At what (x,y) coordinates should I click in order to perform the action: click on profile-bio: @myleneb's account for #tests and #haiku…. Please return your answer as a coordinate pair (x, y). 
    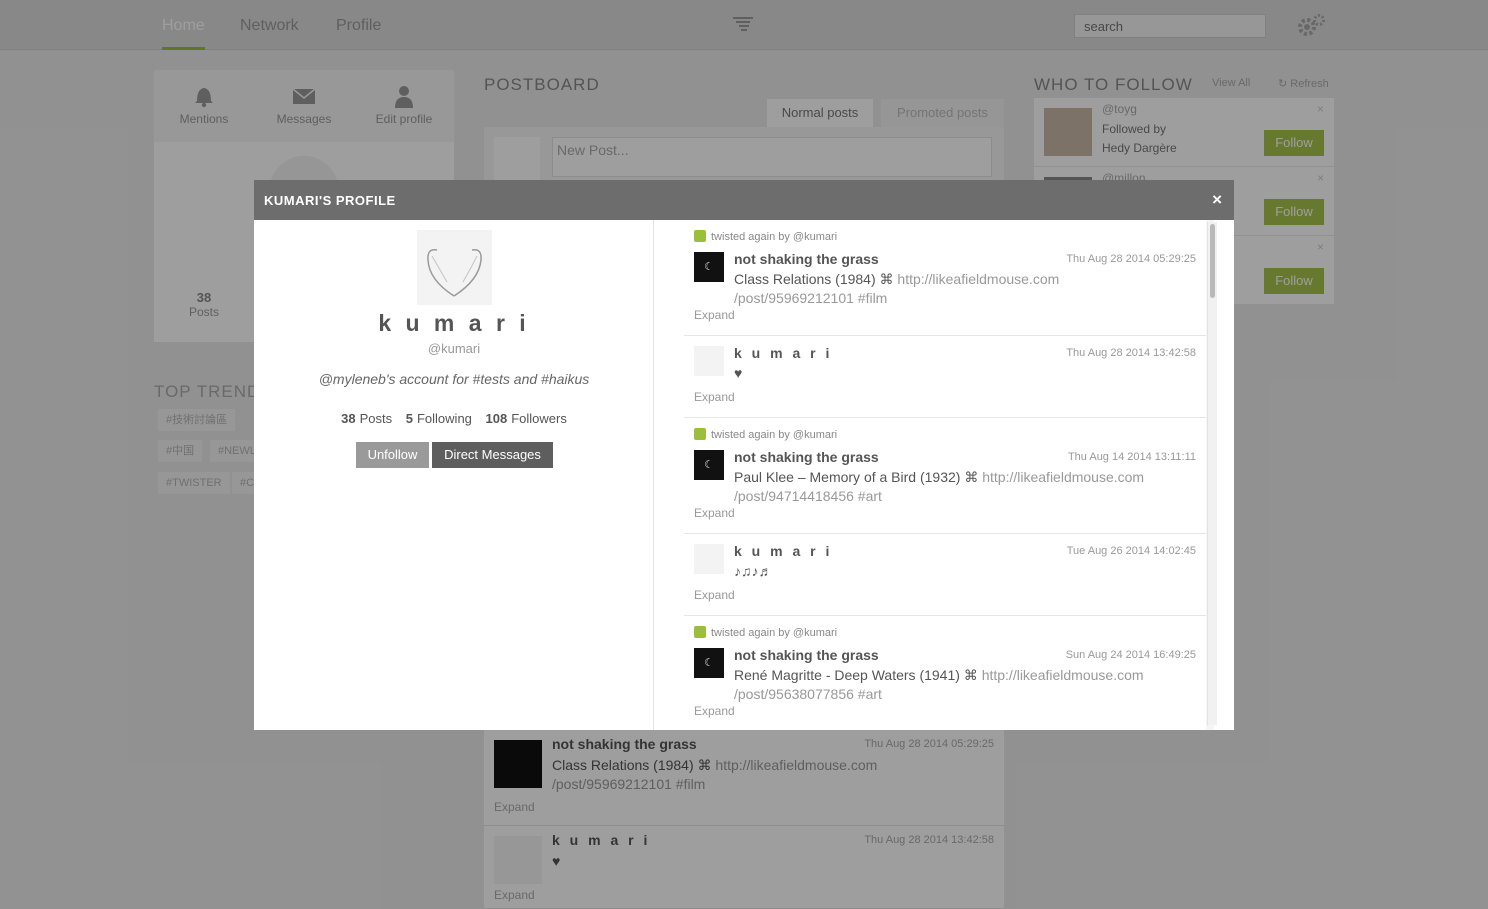
    Looking at the image, I should click on (454, 379).